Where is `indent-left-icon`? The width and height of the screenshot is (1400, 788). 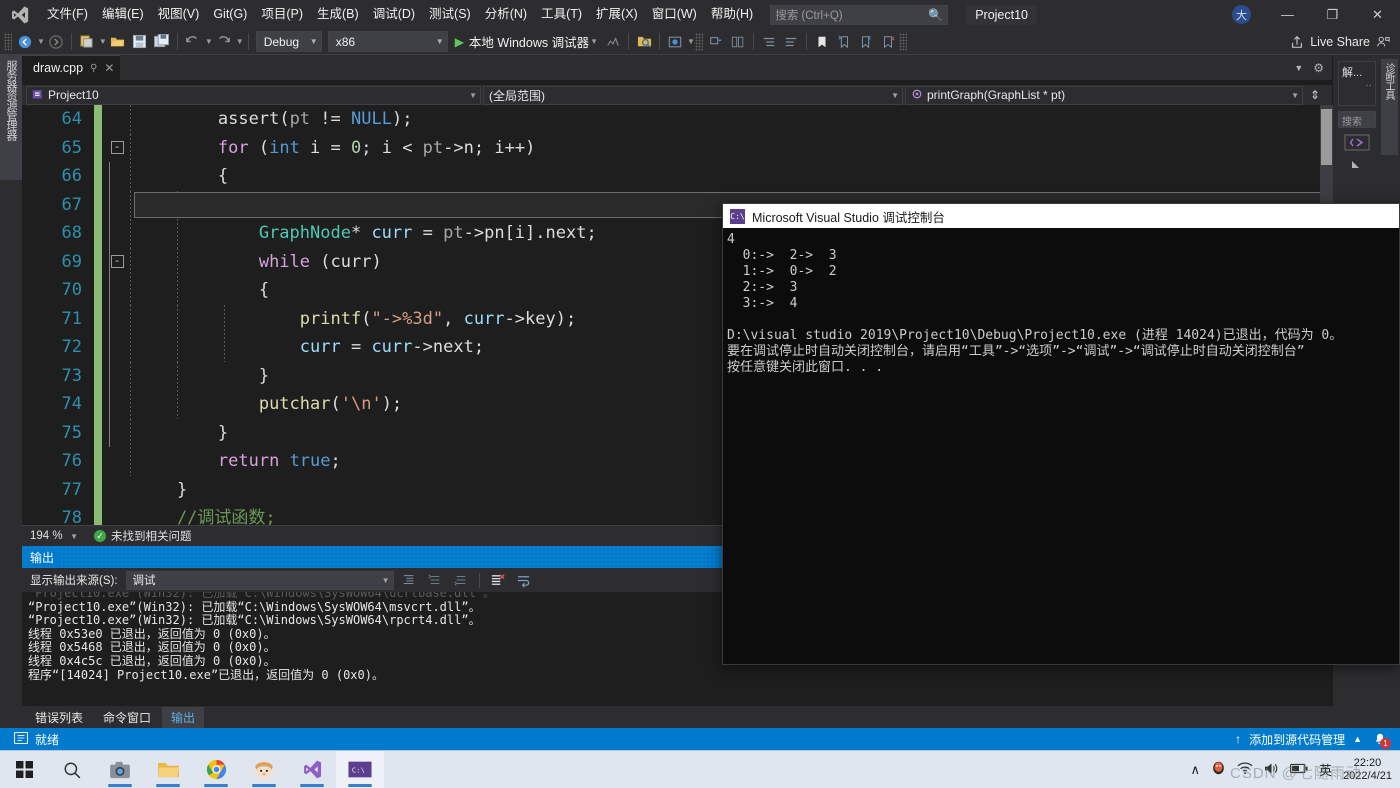 indent-left-icon is located at coordinates (769, 42).